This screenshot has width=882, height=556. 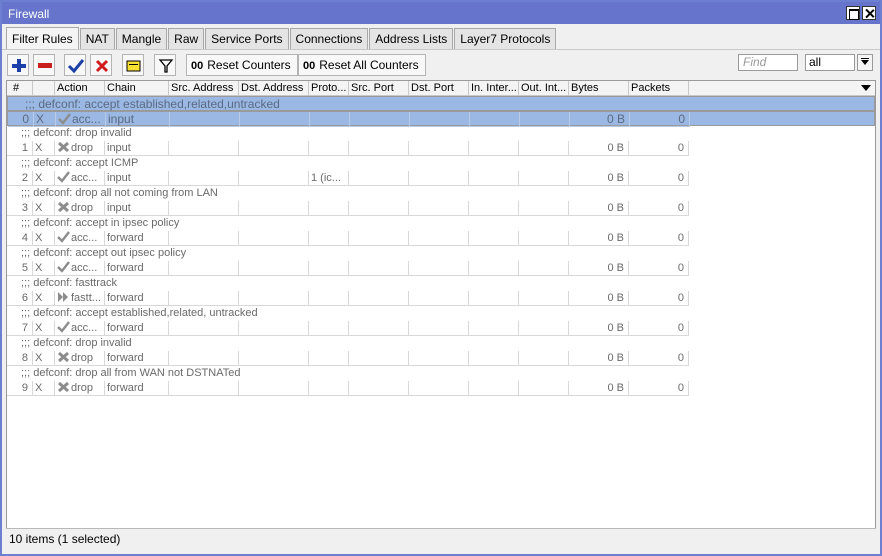 I want to click on tab-raw: Raw, so click(x=186, y=38).